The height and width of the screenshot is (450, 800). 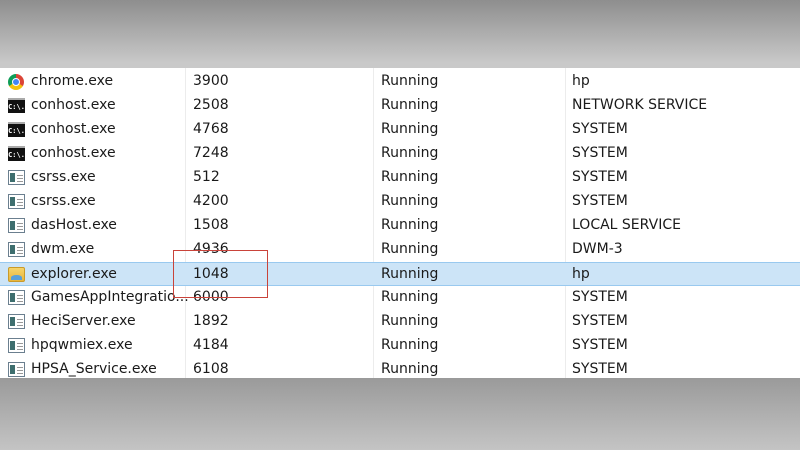 What do you see at coordinates (72, 81) in the screenshot?
I see `process-name: chrome.exe` at bounding box center [72, 81].